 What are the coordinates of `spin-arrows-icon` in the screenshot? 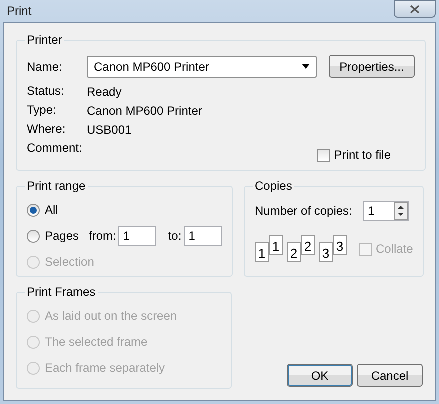 It's located at (401, 211).